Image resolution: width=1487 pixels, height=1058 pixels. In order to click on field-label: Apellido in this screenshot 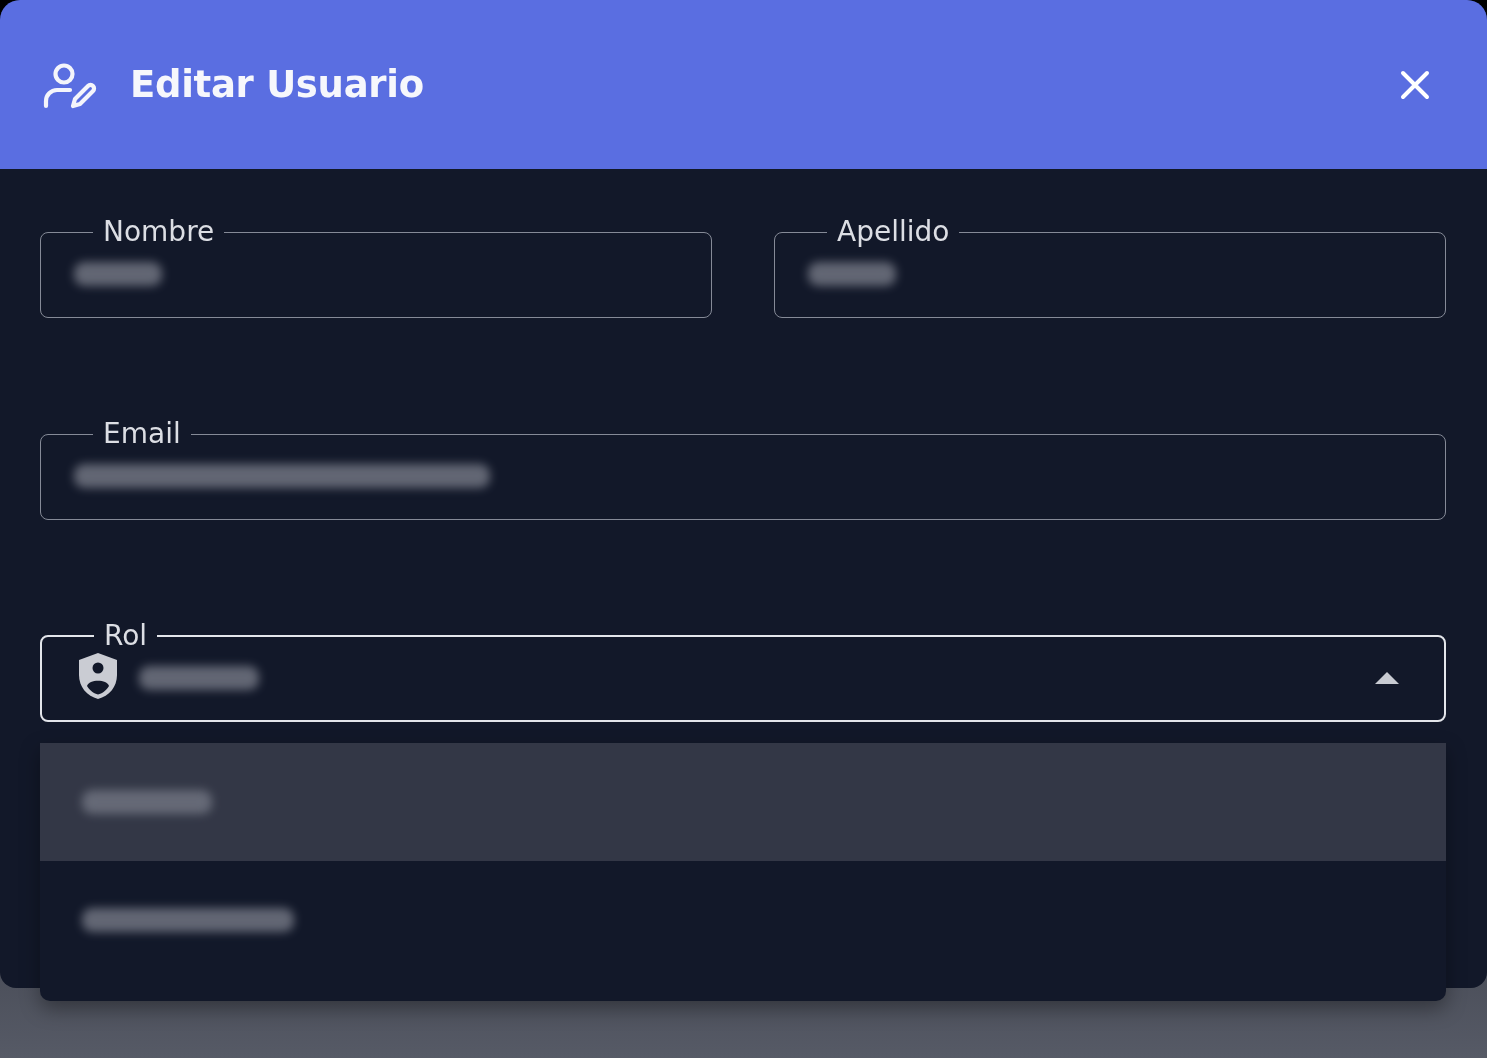, I will do `click(893, 232)`.